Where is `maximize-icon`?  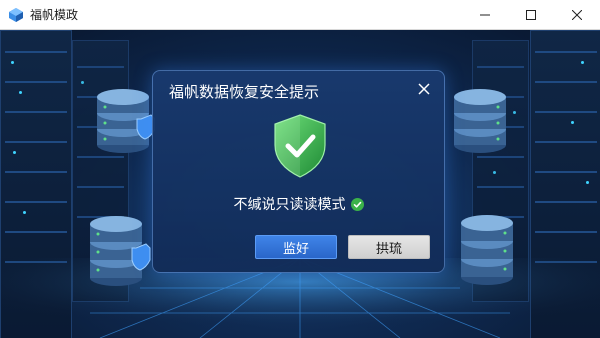
maximize-icon is located at coordinates (531, 14).